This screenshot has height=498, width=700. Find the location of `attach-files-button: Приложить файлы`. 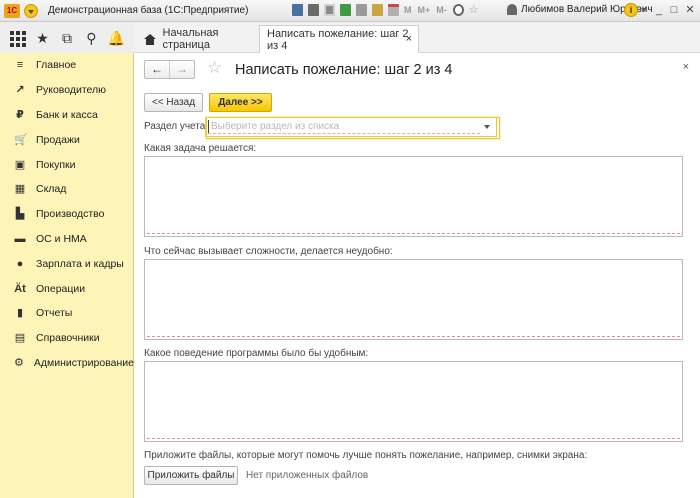

attach-files-button: Приложить файлы is located at coordinates (191, 475).